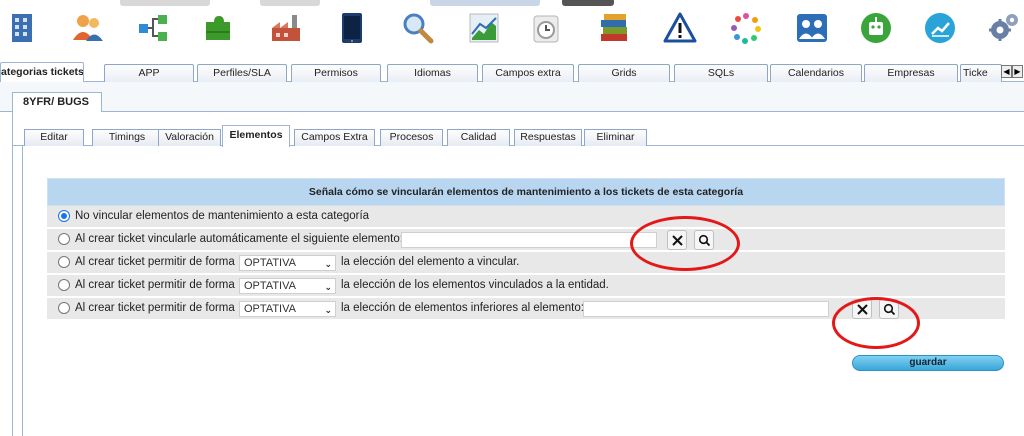 This screenshot has width=1024, height=436. Describe the element at coordinates (334, 137) in the screenshot. I see `tab-campos-extra-sub: Campos Extra` at that location.